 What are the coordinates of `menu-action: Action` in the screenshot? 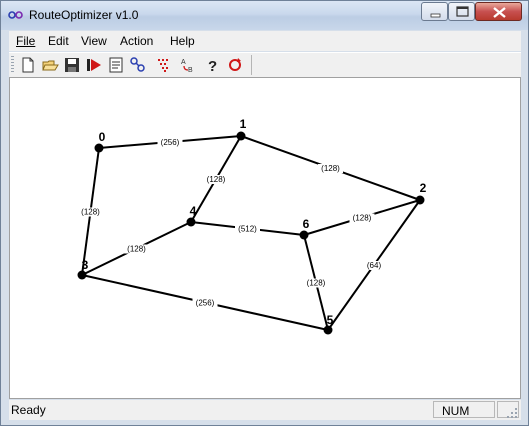 It's located at (136, 41).